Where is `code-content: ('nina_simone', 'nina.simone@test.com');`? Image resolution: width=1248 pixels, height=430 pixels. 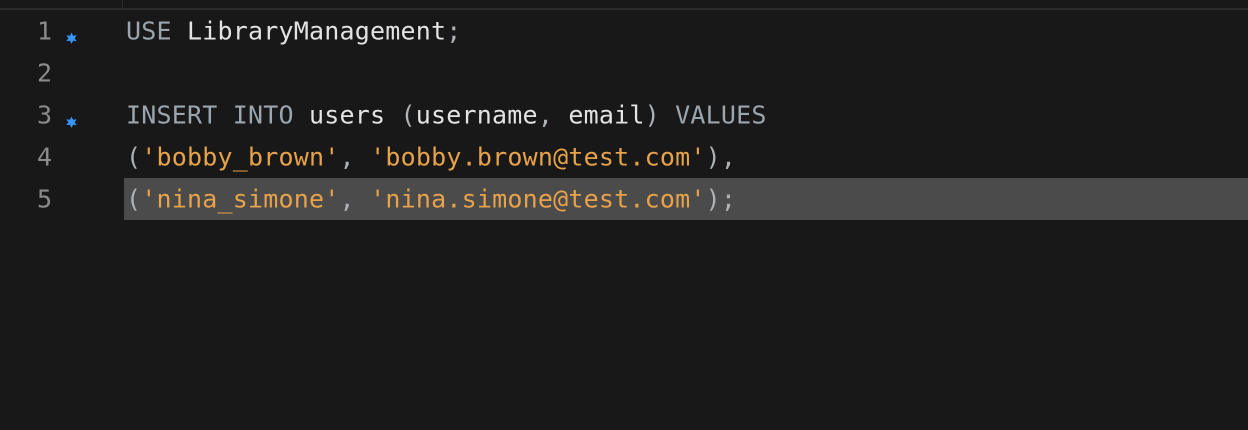 code-content: ('nina_simone', 'nina.simone@test.com'); is located at coordinates (431, 199).